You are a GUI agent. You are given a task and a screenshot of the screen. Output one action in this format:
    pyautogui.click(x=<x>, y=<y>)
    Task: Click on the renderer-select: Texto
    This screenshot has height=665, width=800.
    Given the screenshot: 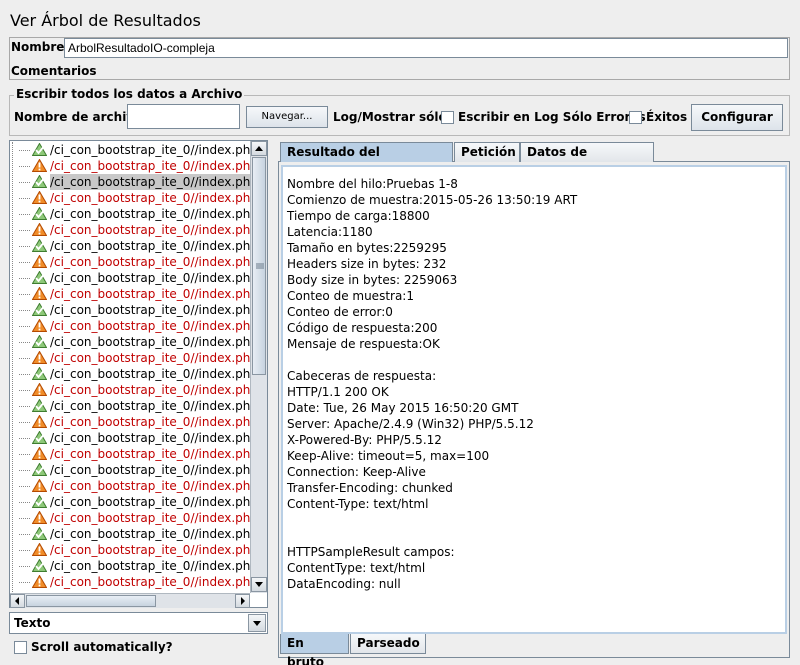 What is the action you would take?
    pyautogui.click(x=138, y=623)
    